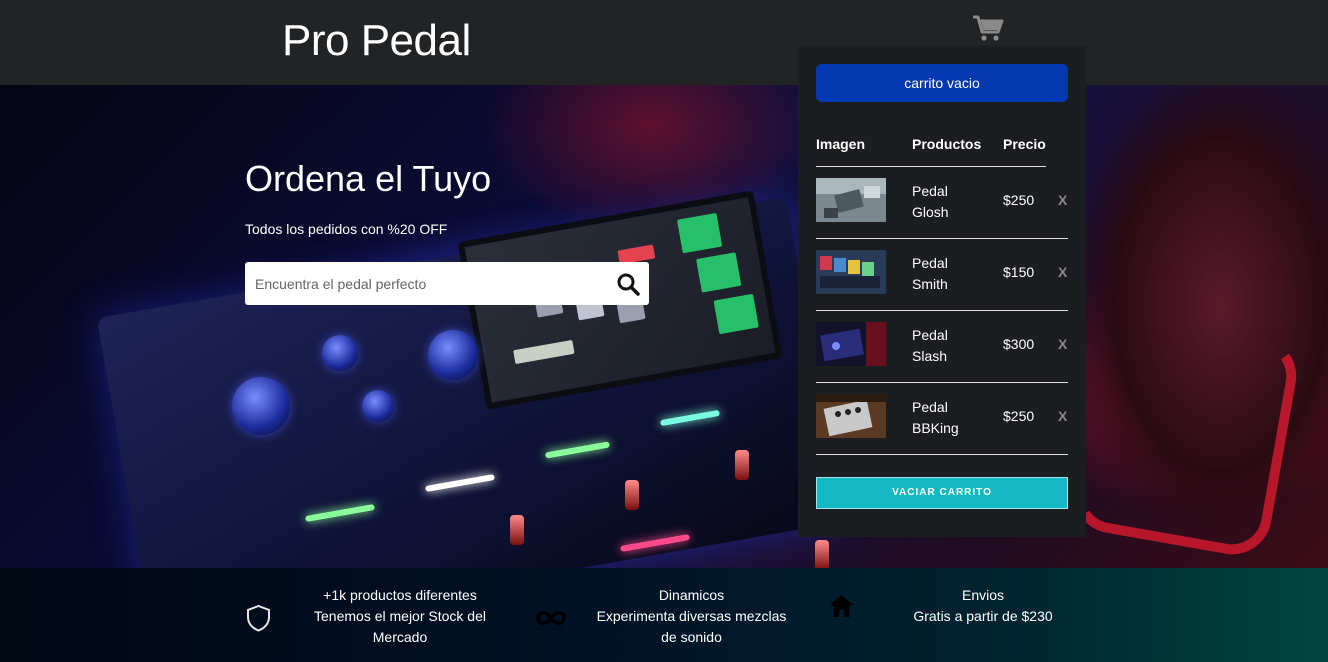  What do you see at coordinates (930, 345) in the screenshot?
I see `product-name: Pedal Slash` at bounding box center [930, 345].